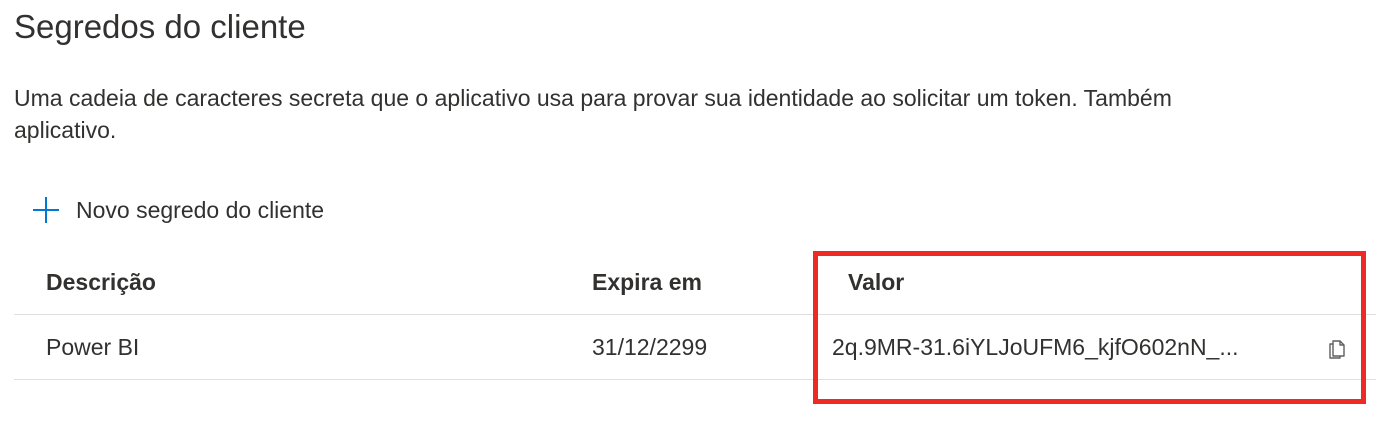  Describe the element at coordinates (1337, 349) in the screenshot. I see `copy-icon` at that location.